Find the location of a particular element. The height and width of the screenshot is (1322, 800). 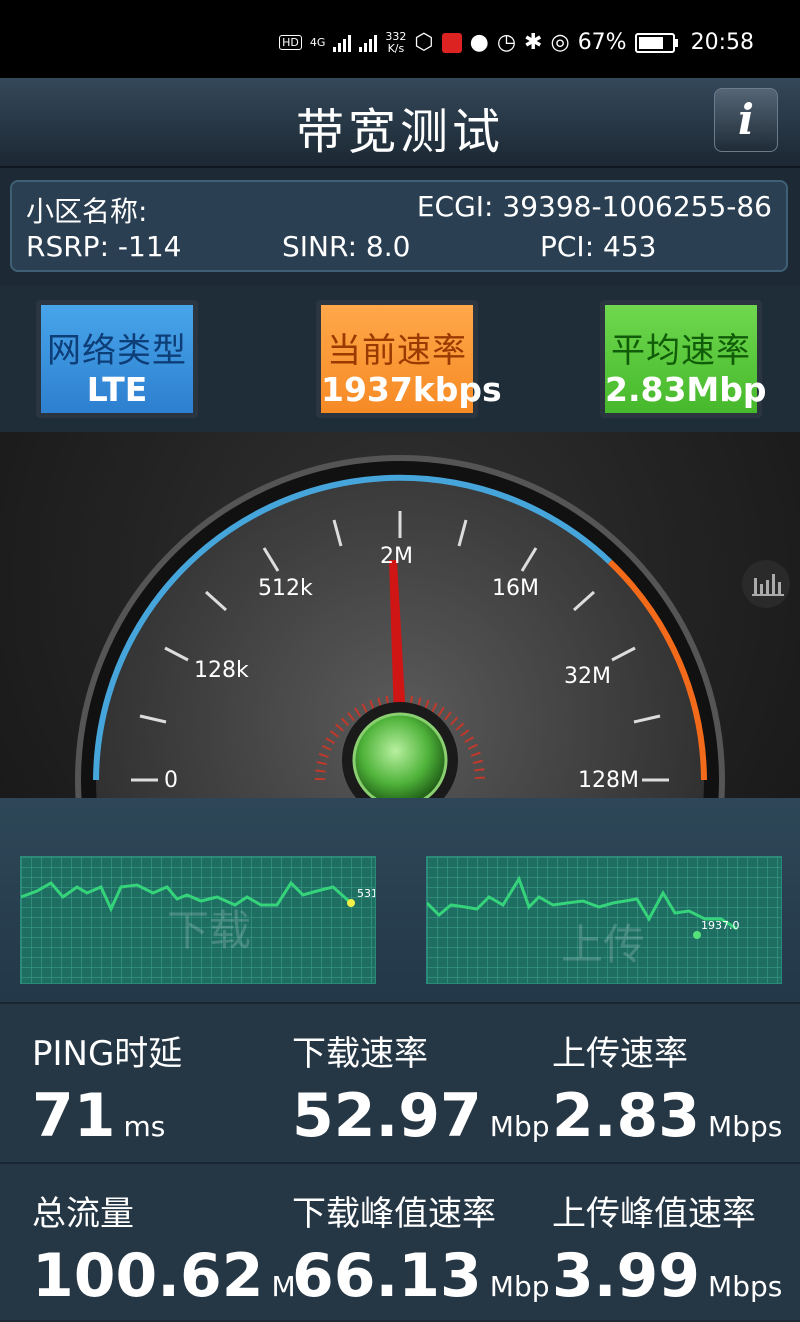

net-speed: 332 K/s is located at coordinates (396, 42).